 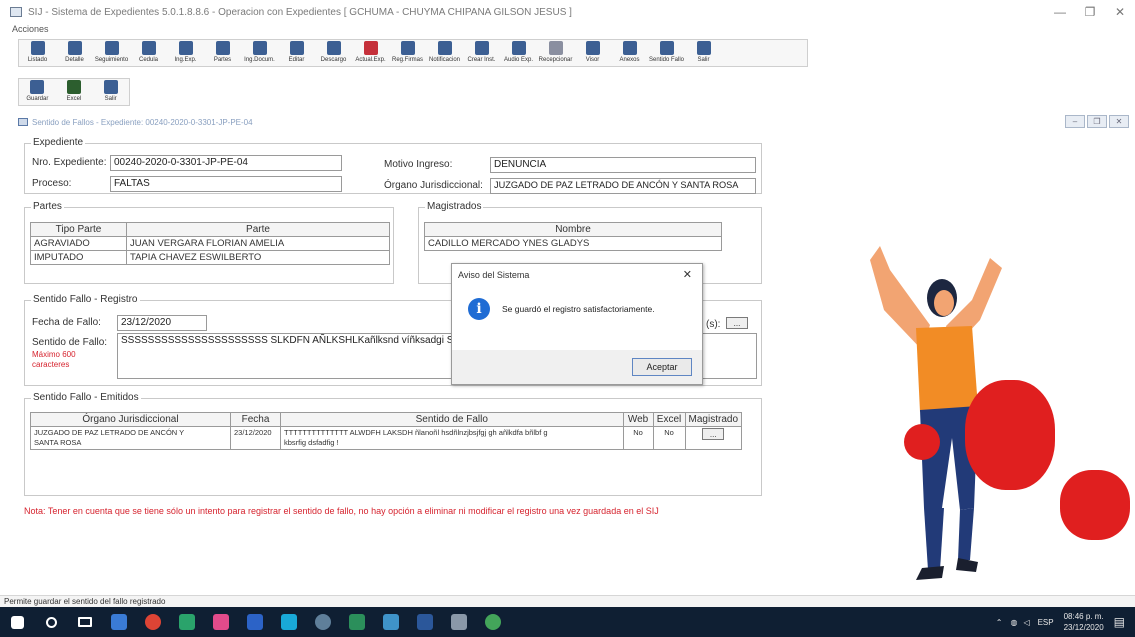 What do you see at coordinates (1046, 622) in the screenshot?
I see `language-indicator: ESP` at bounding box center [1046, 622].